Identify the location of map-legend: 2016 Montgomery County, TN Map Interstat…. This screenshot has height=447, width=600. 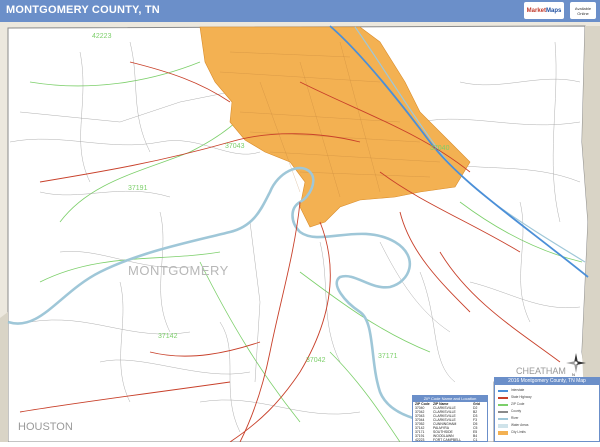
(547, 409).